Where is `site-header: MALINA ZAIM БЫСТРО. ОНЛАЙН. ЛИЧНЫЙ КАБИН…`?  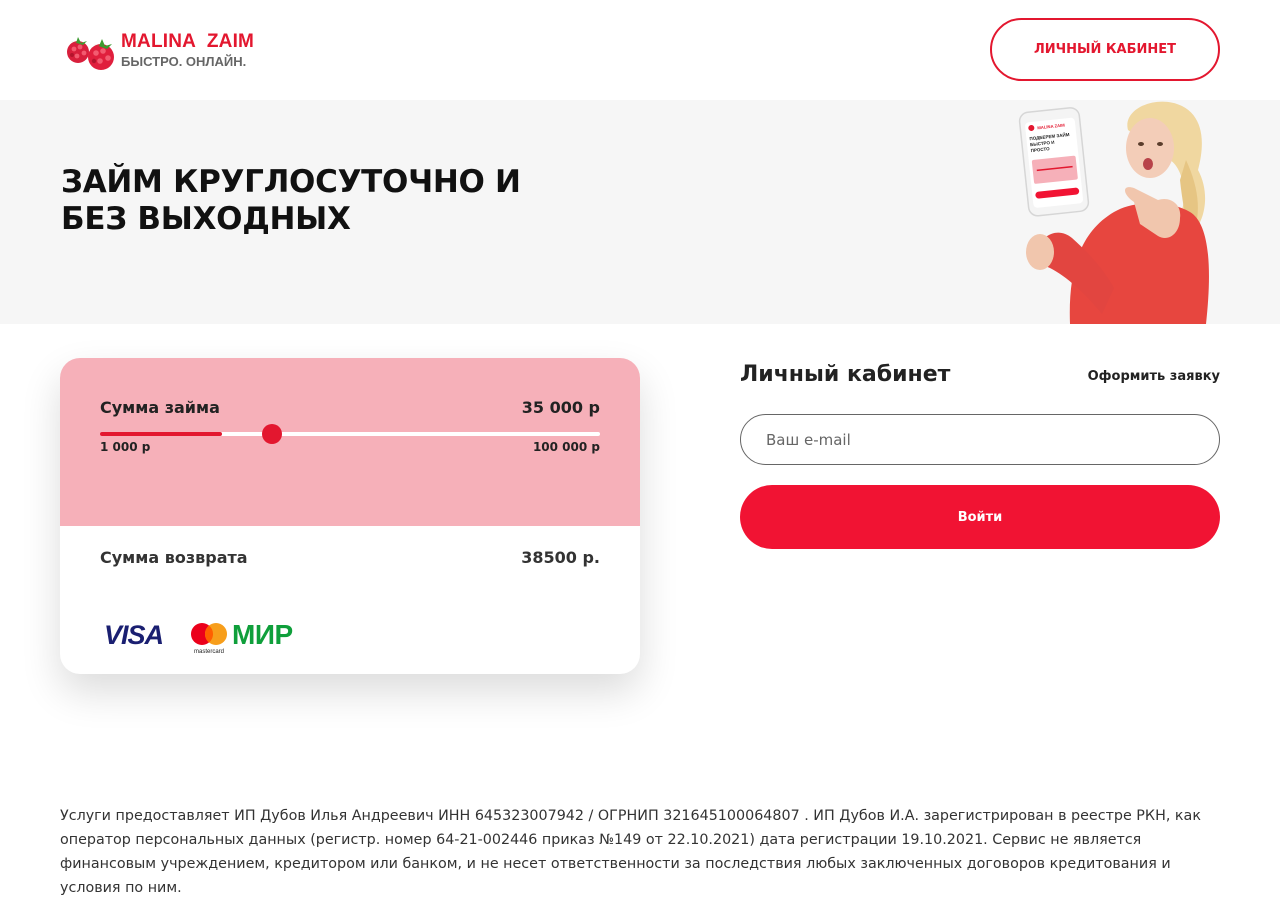
site-header: MALINA ZAIM БЫСТРО. ОНЛАЙН. ЛИЧНЫЙ КАБИН… is located at coordinates (640, 50).